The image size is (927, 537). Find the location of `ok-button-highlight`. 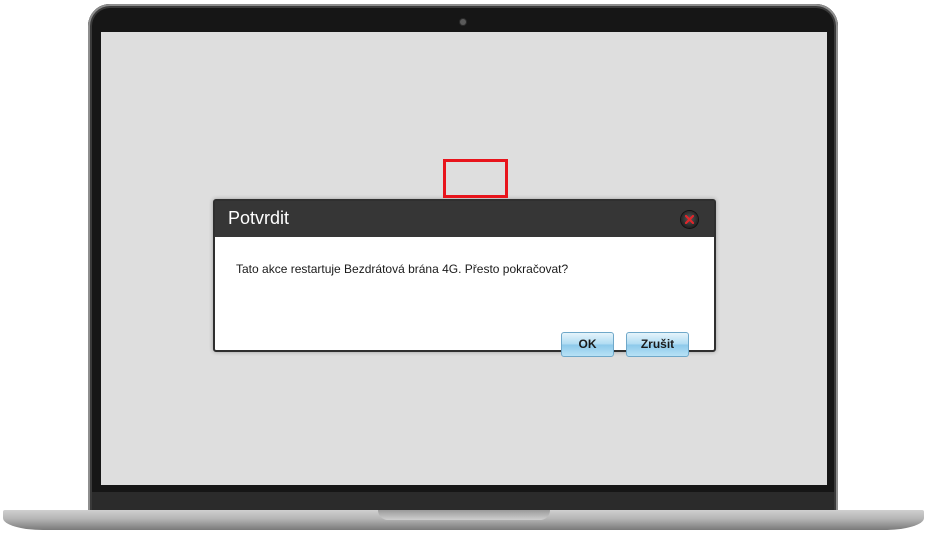

ok-button-highlight is located at coordinates (475, 178).